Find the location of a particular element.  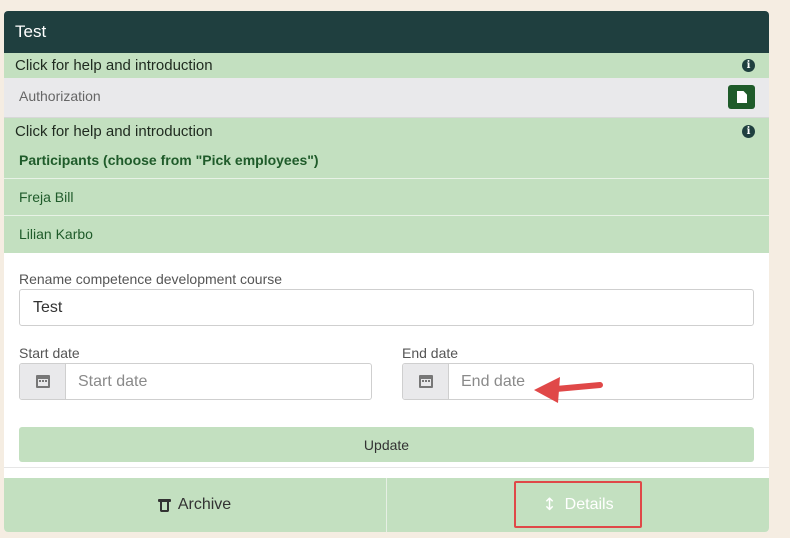

help-bar: Click for help and introduction i is located at coordinates (386, 65).